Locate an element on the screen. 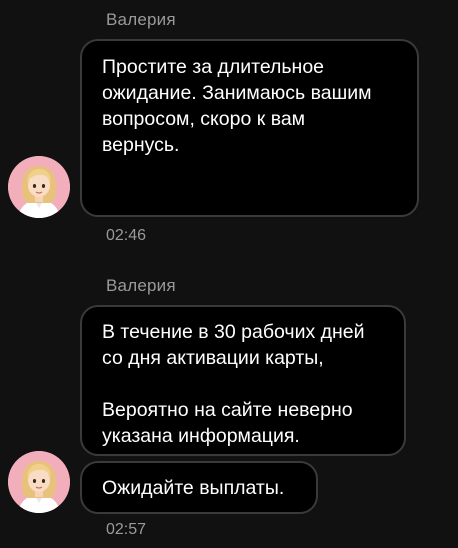  message-time: 02:46 is located at coordinates (126, 235).